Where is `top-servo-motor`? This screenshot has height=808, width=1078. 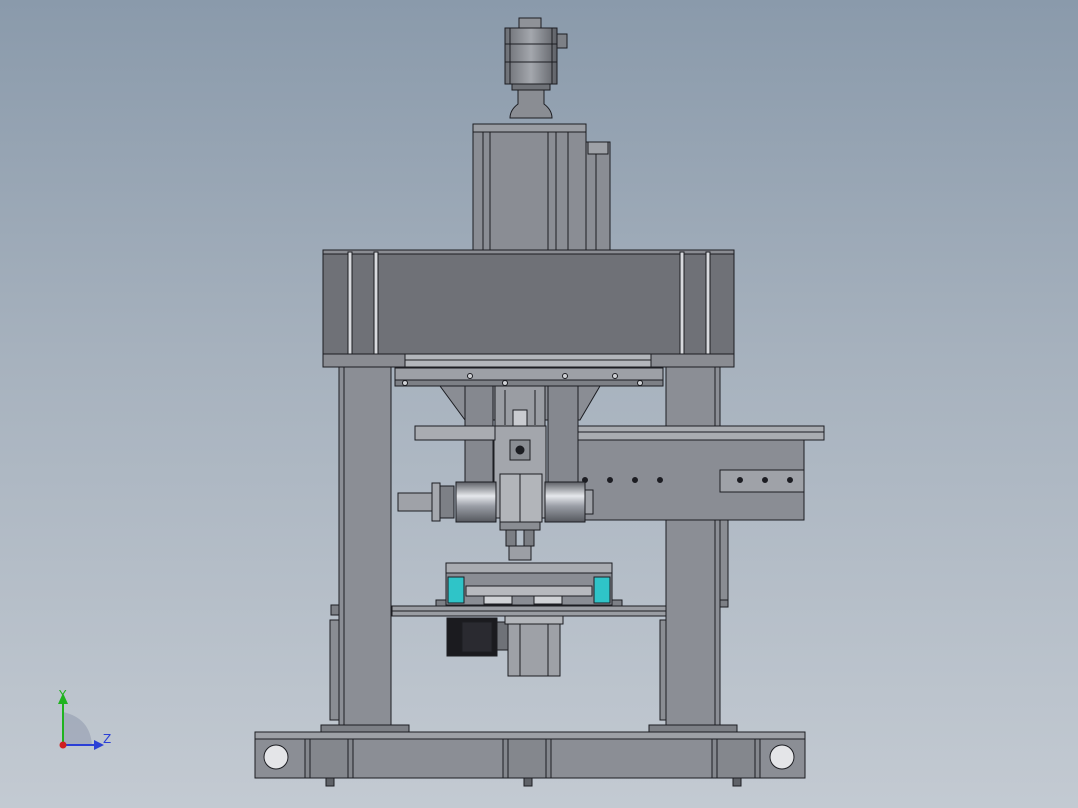
top-servo-motor is located at coordinates (536, 68).